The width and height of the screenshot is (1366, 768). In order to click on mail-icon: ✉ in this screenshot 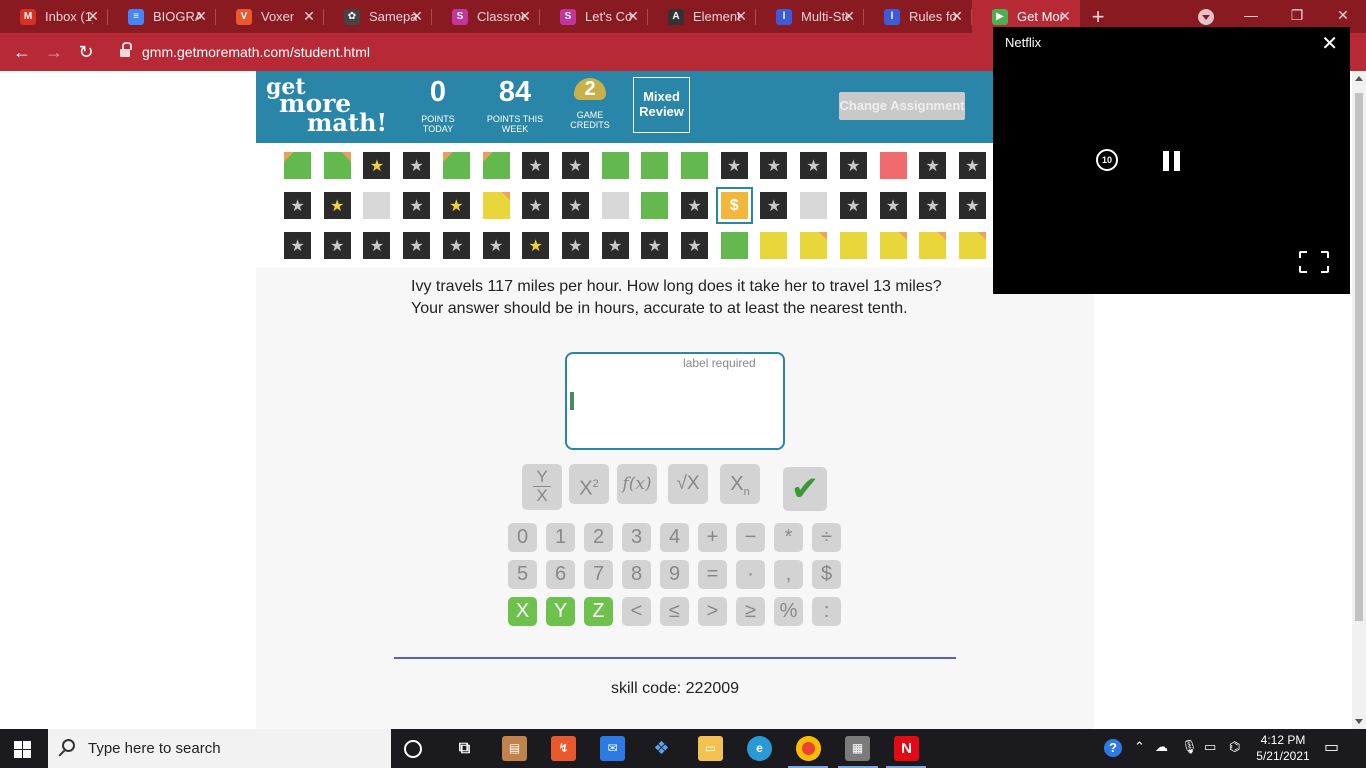, I will do `click(612, 748)`.